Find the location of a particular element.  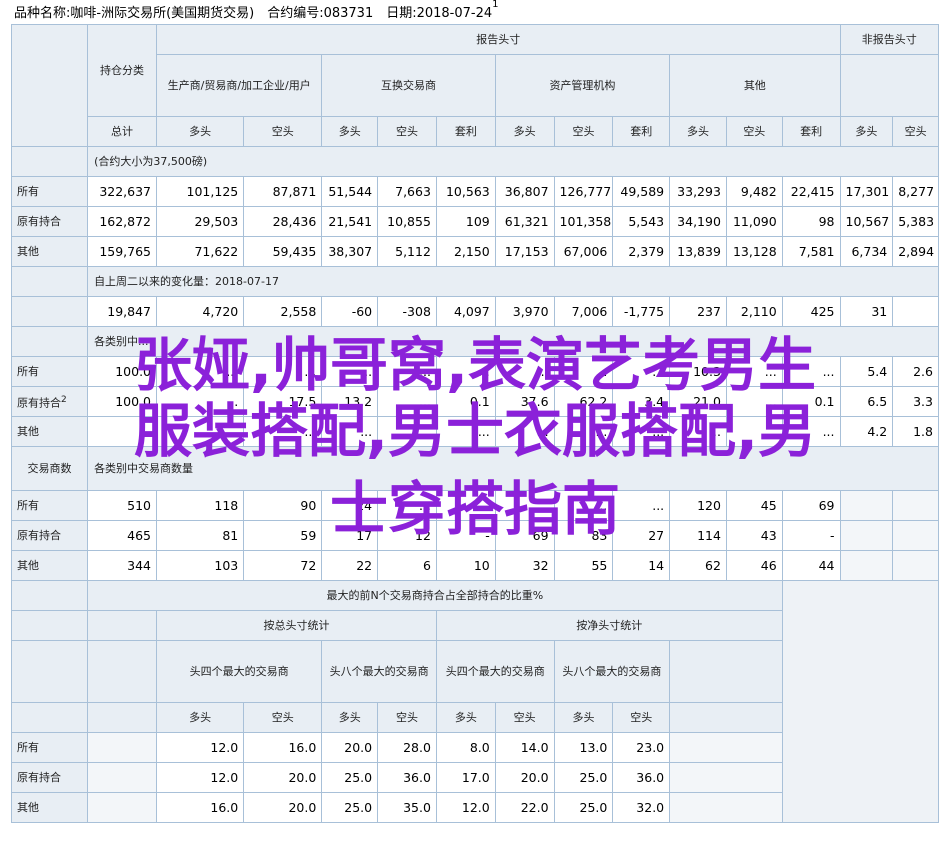

producer-long-header: 多头 is located at coordinates (200, 131).